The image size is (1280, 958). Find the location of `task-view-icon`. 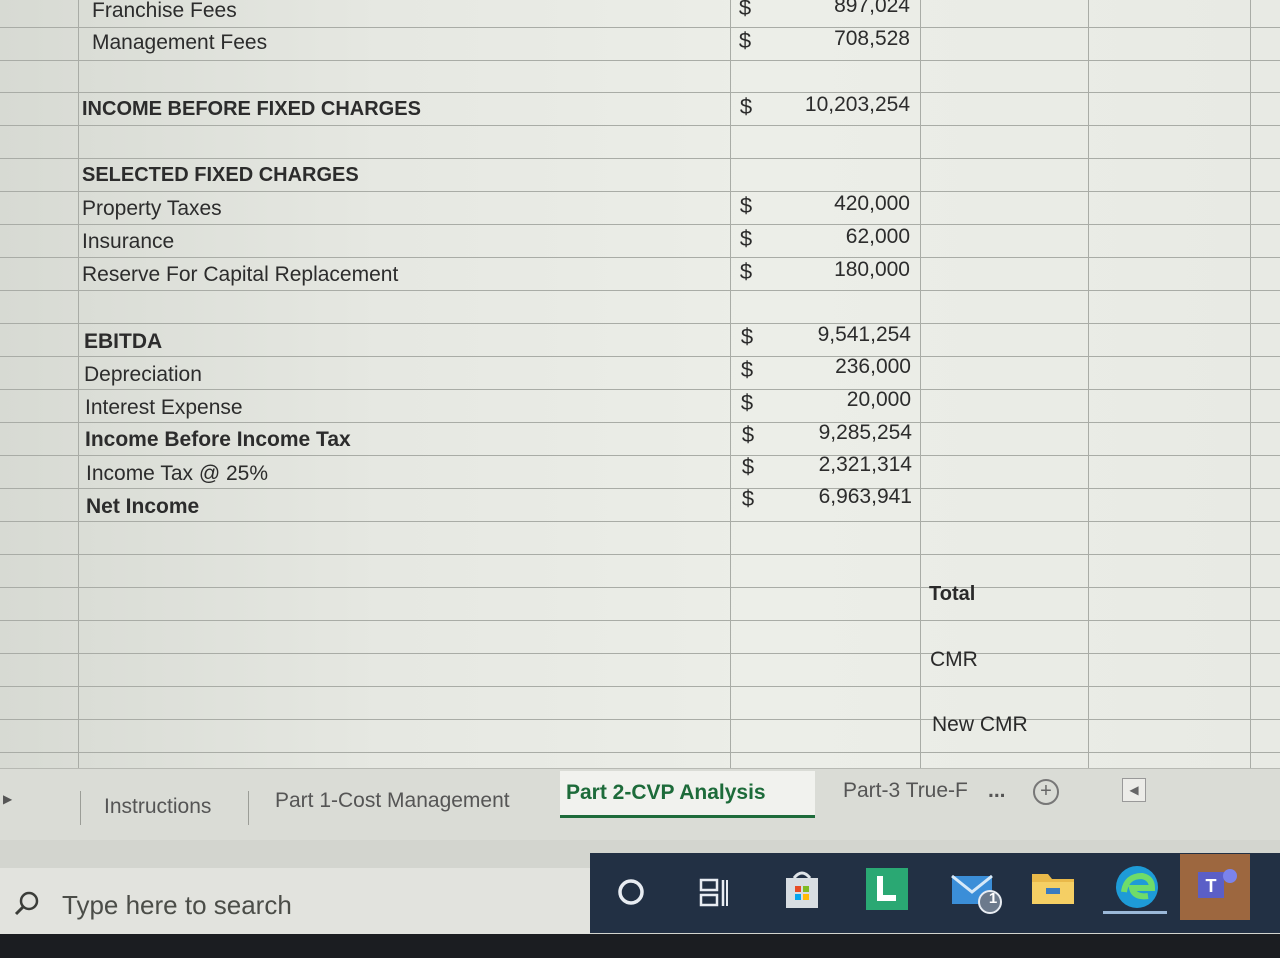

task-view-icon is located at coordinates (714, 893).